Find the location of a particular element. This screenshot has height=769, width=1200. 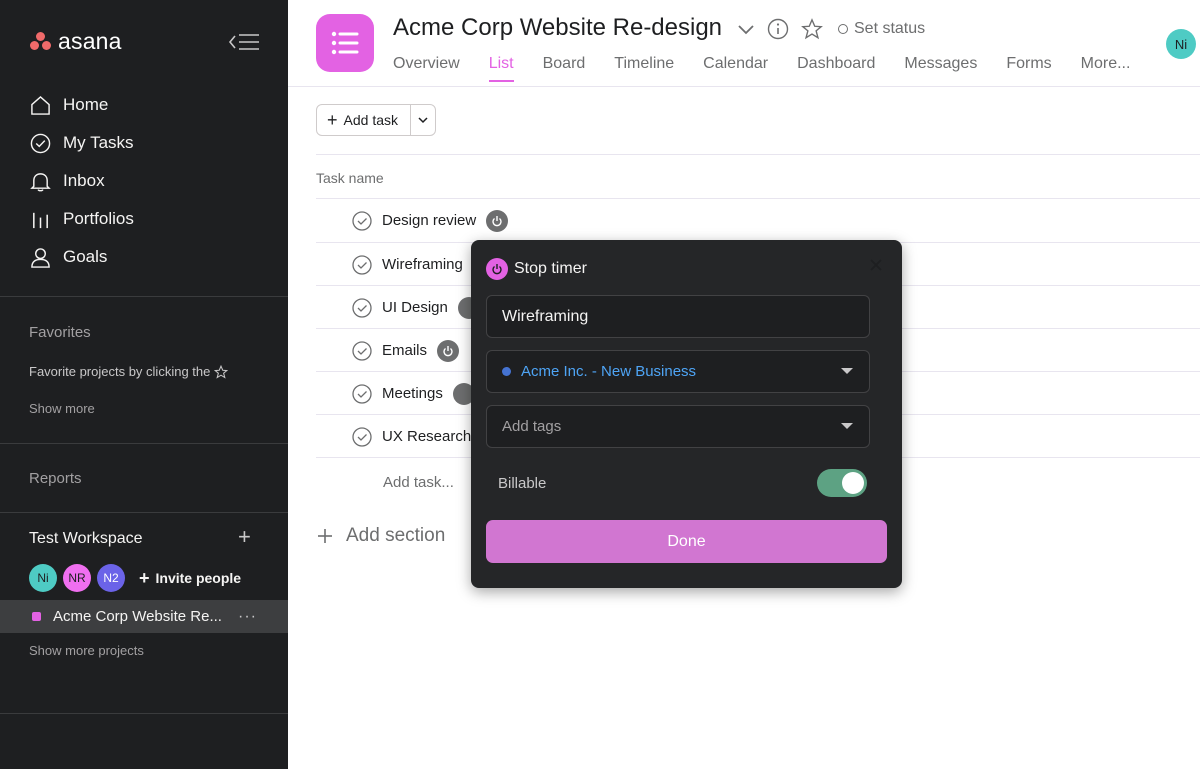

tab-timeline: Timeline is located at coordinates (644, 68).